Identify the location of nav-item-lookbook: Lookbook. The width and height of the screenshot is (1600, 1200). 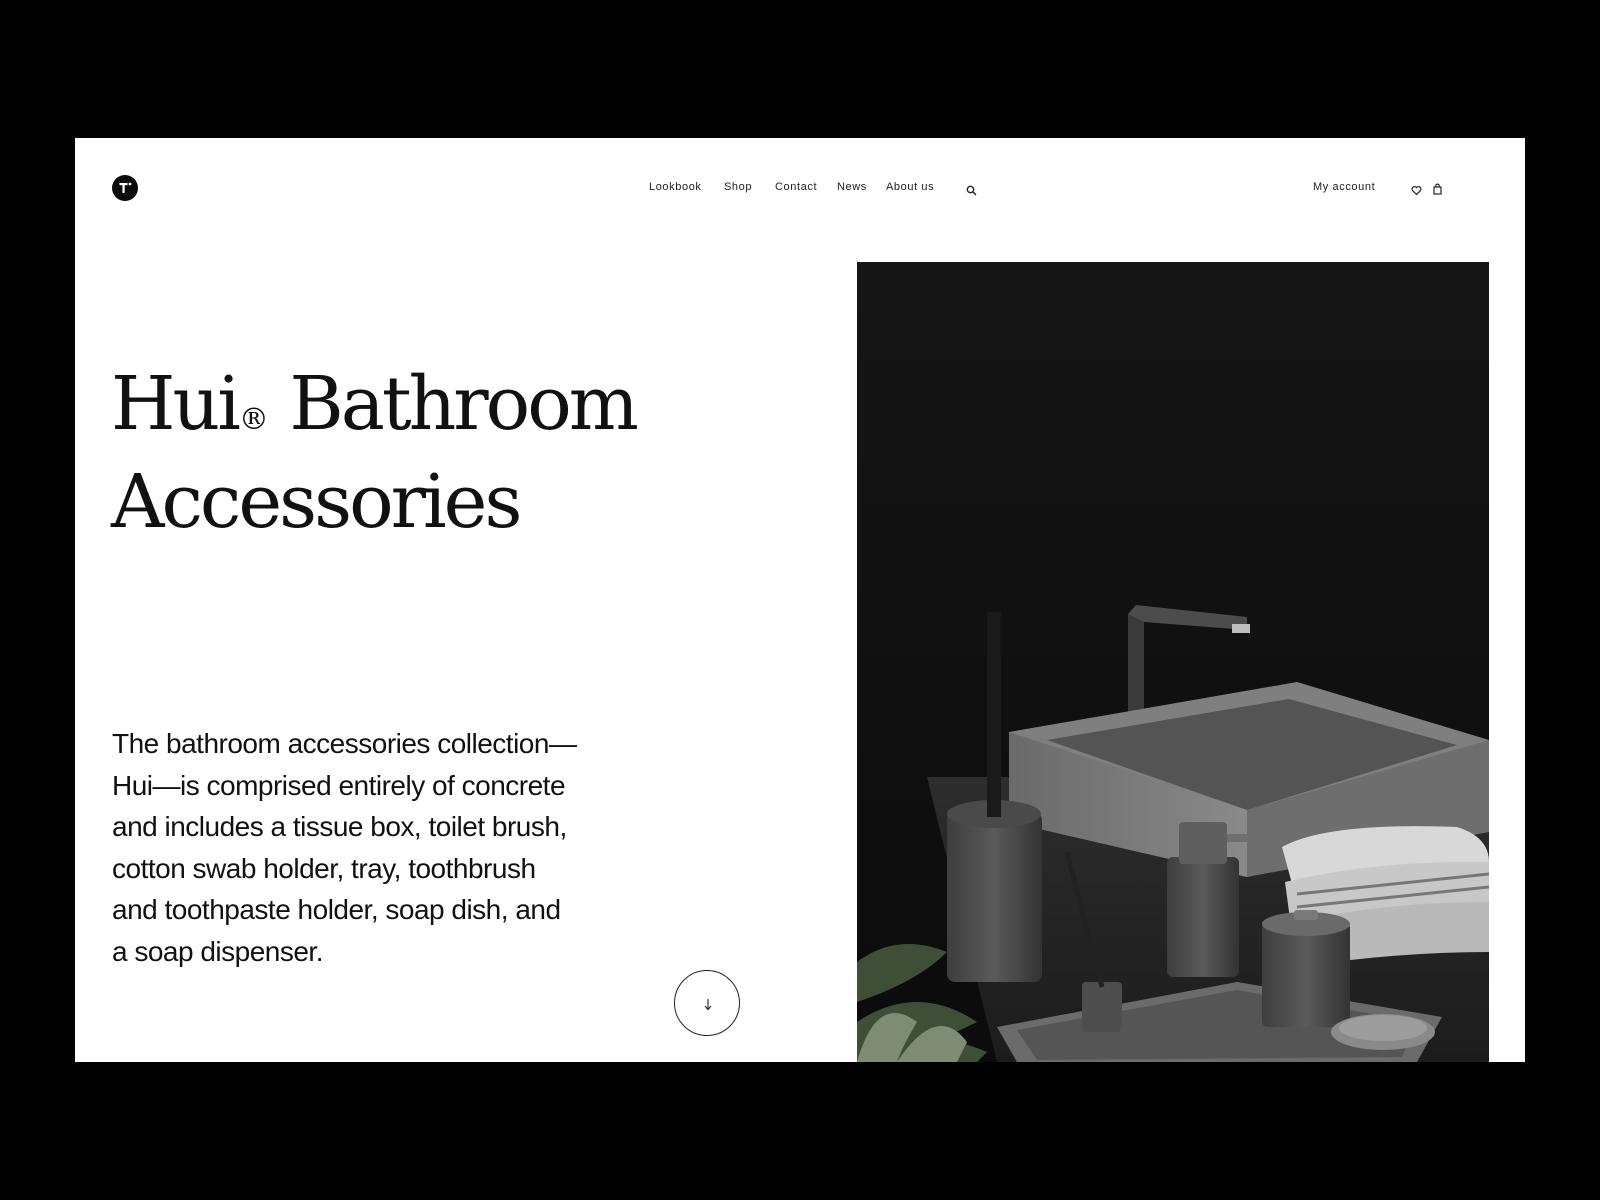
(675, 187).